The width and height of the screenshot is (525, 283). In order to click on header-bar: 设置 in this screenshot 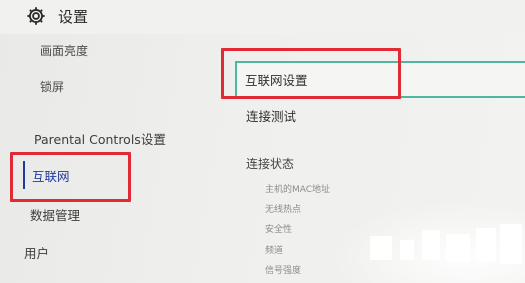, I will do `click(262, 17)`.